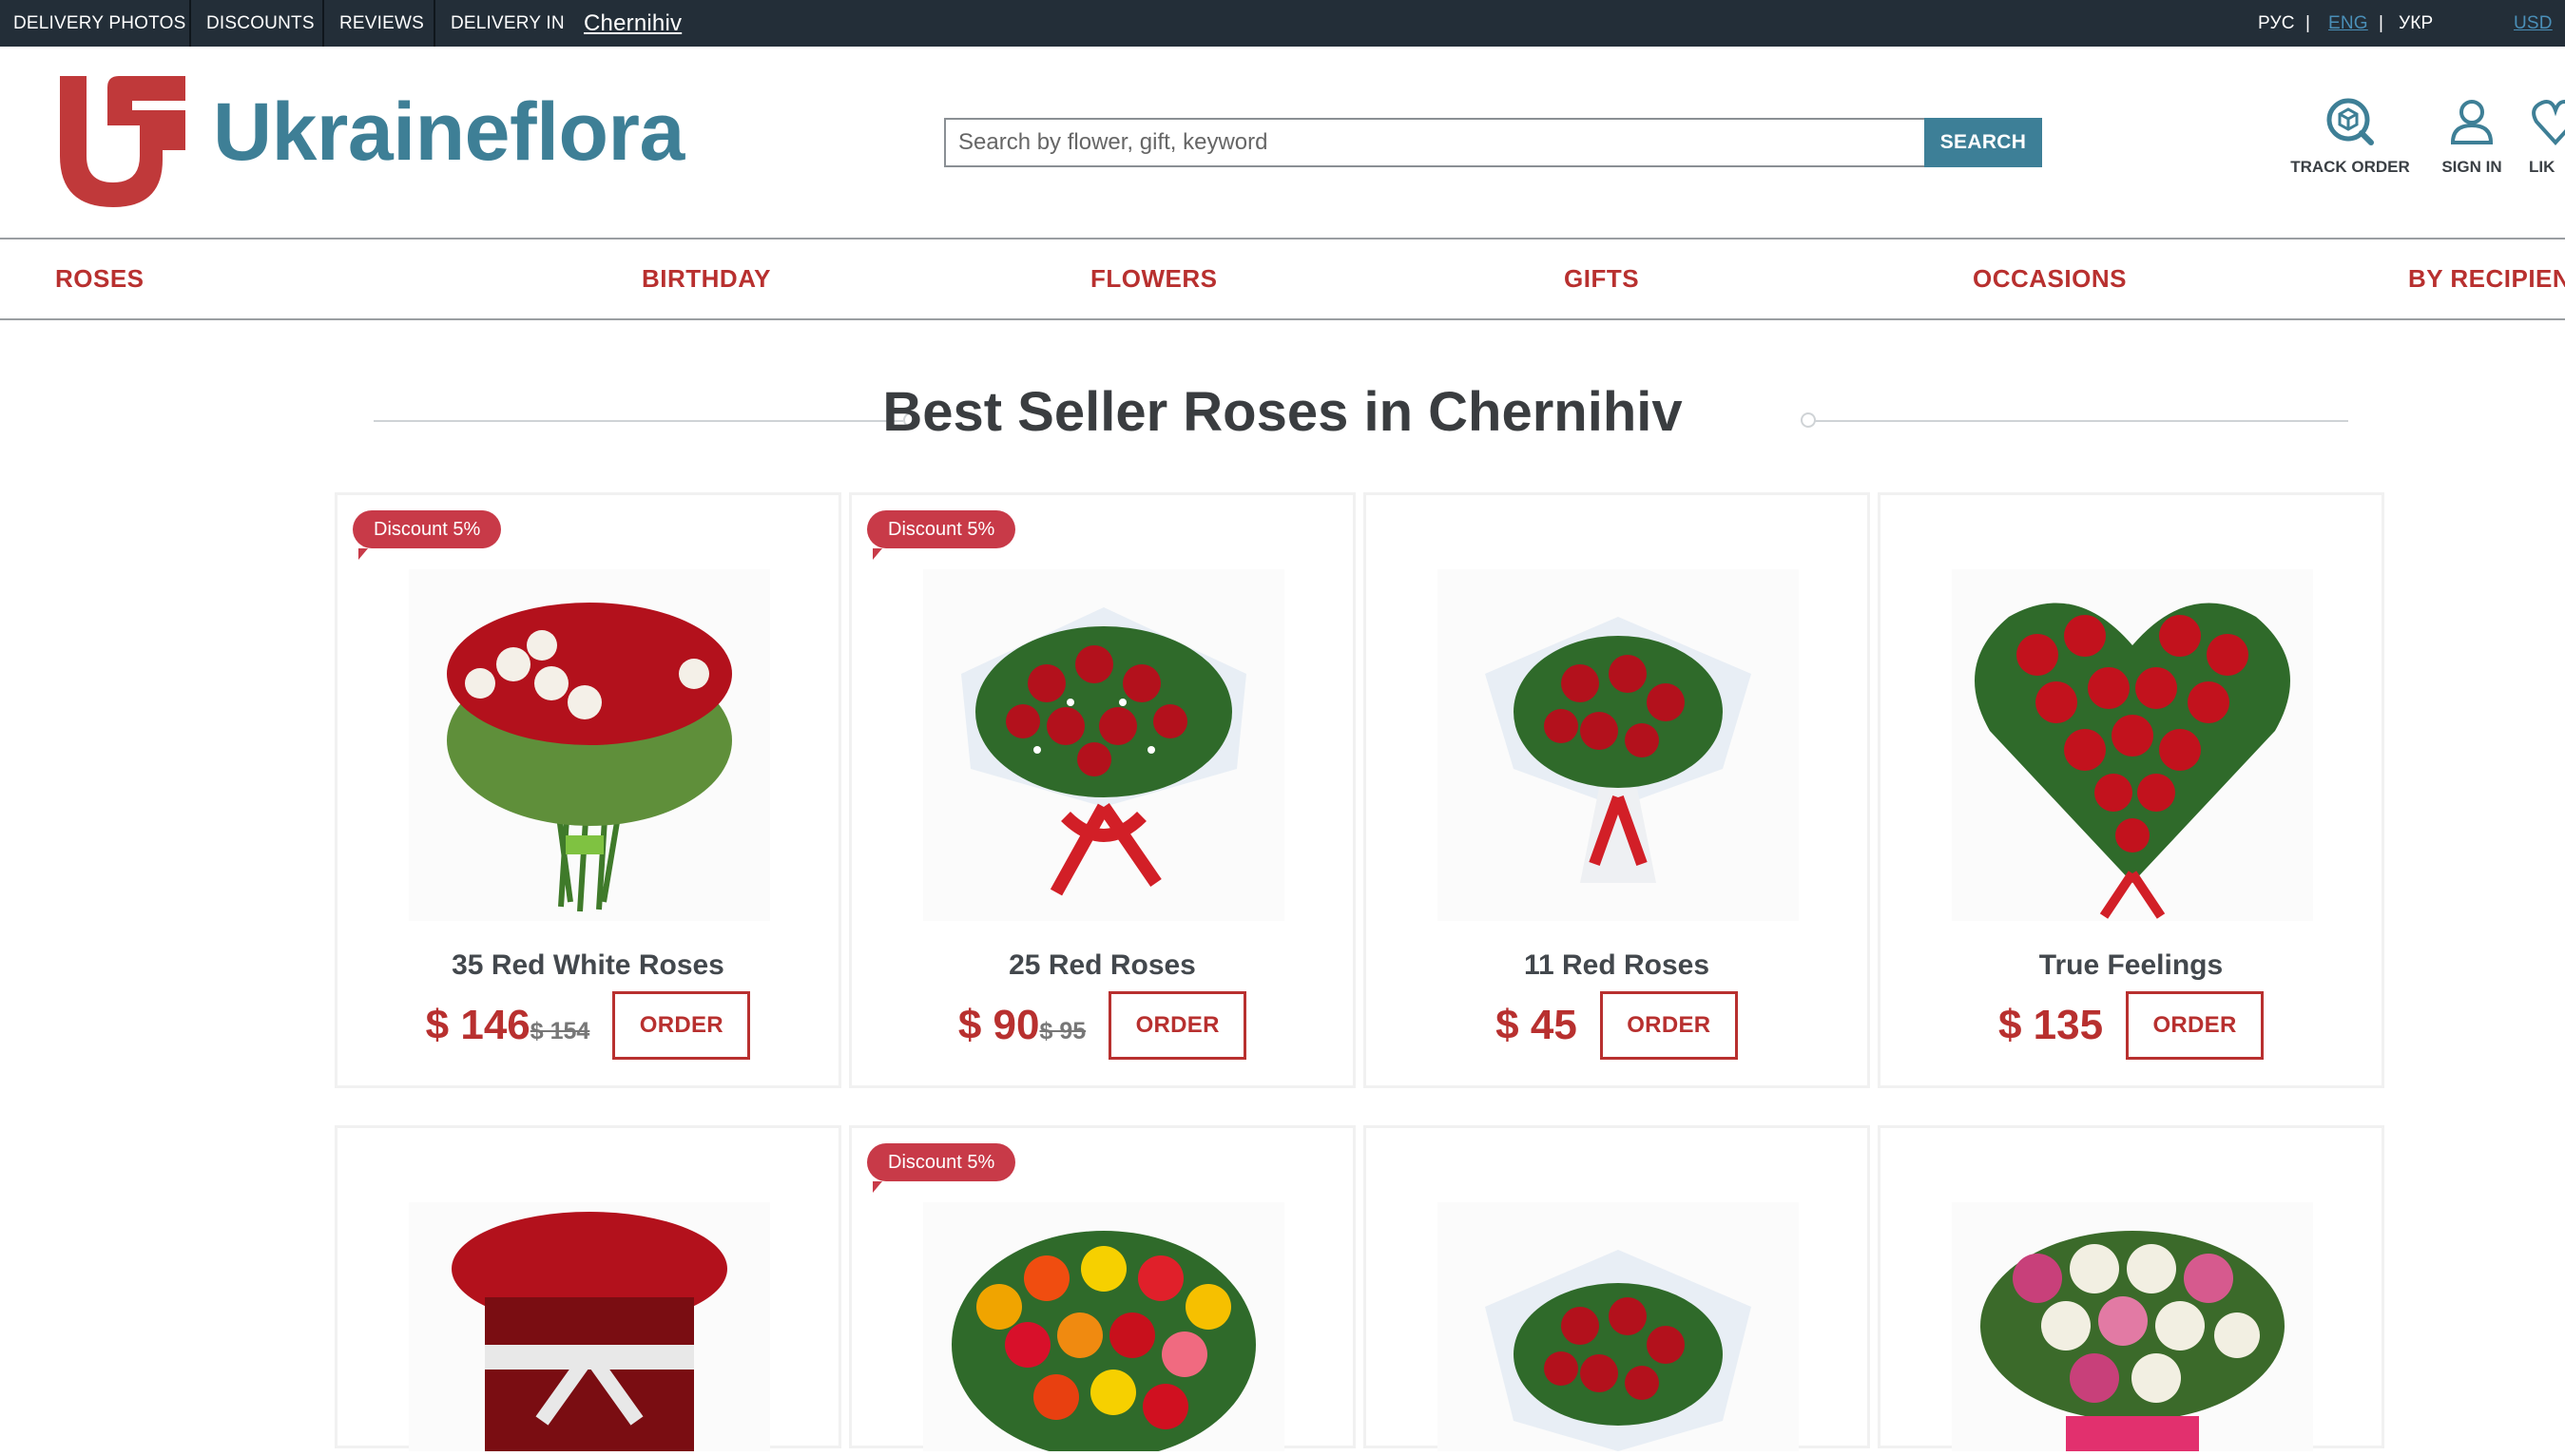  What do you see at coordinates (2542, 167) in the screenshot?
I see `likes-label: LIK` at bounding box center [2542, 167].